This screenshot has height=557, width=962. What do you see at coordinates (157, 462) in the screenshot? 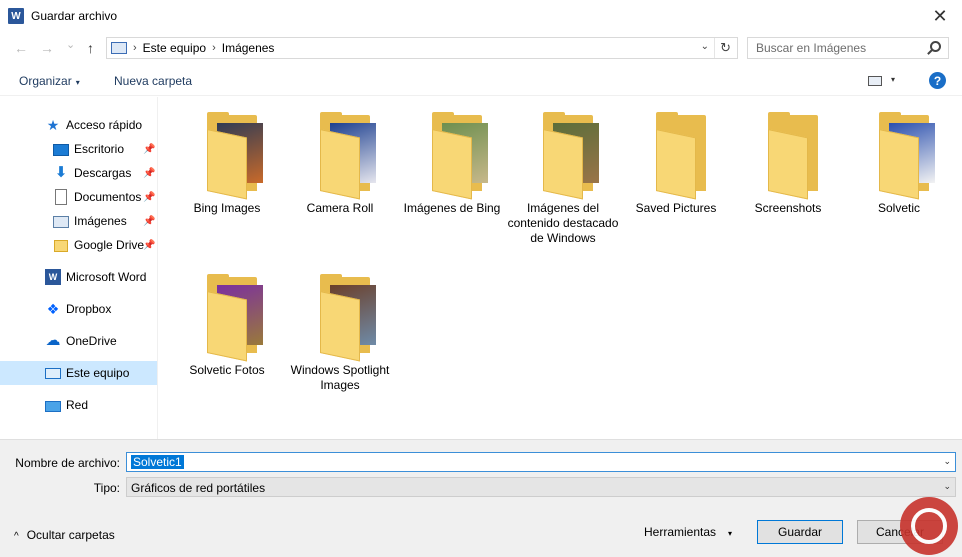
I see `filename-value: Solvetic1` at bounding box center [157, 462].